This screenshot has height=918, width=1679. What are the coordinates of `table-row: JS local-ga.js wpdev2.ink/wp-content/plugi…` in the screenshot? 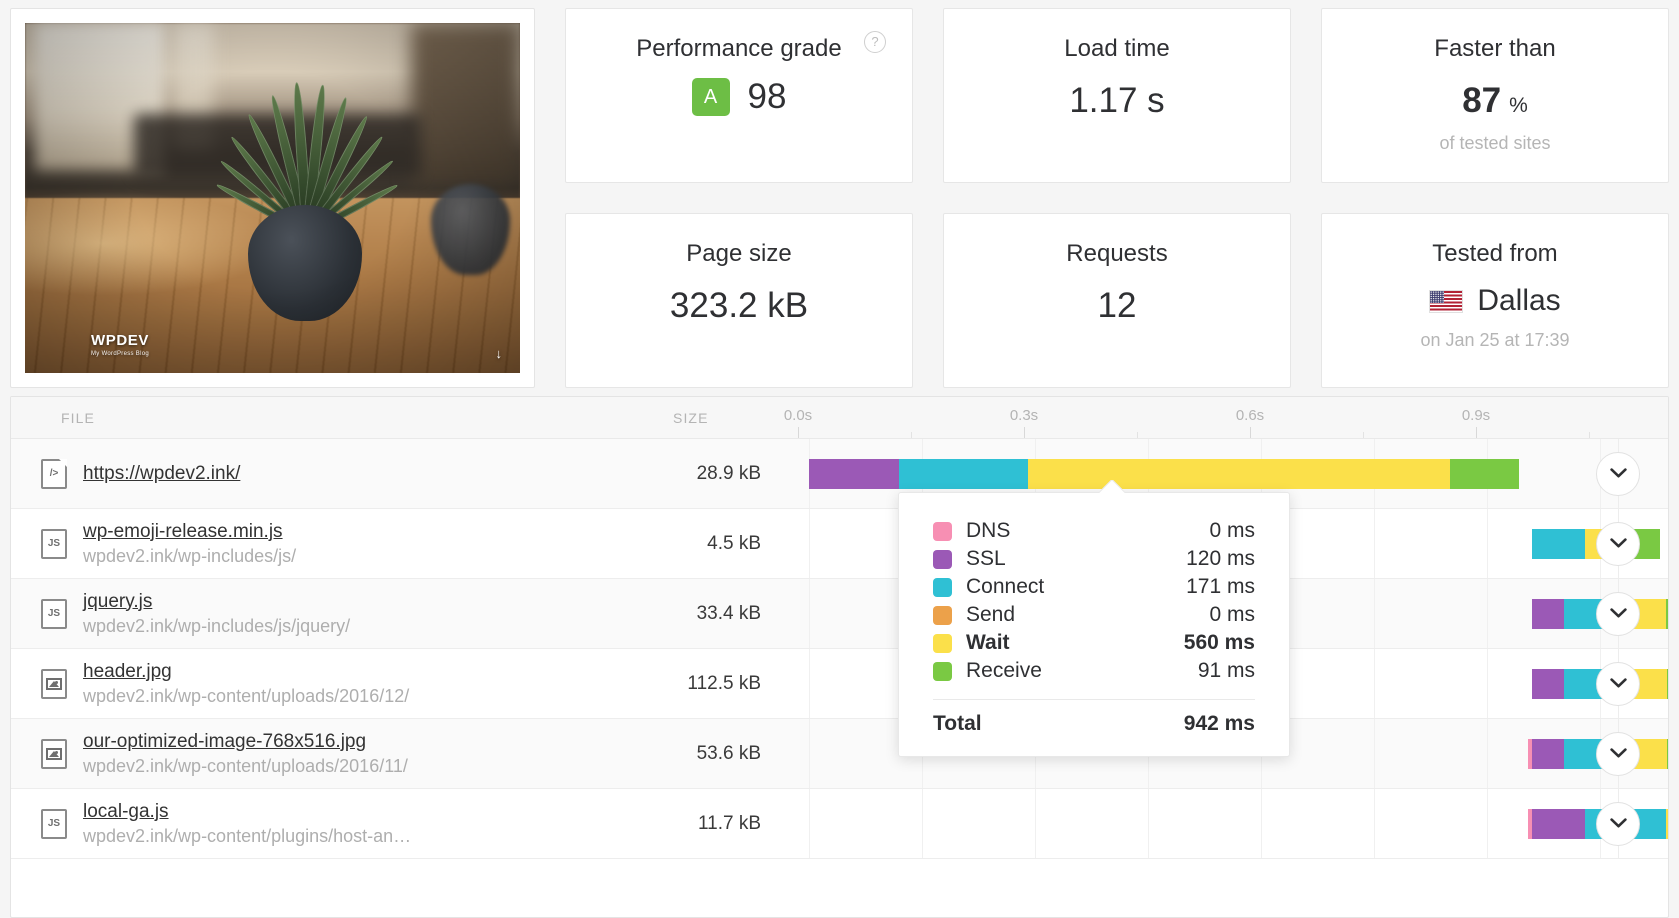 It's located at (839, 824).